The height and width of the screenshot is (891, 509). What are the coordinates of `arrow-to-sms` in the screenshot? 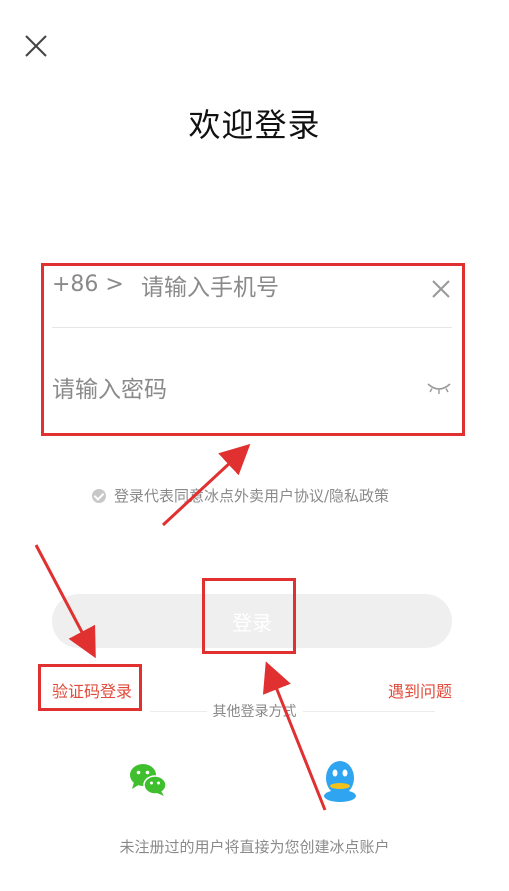 It's located at (65, 601).